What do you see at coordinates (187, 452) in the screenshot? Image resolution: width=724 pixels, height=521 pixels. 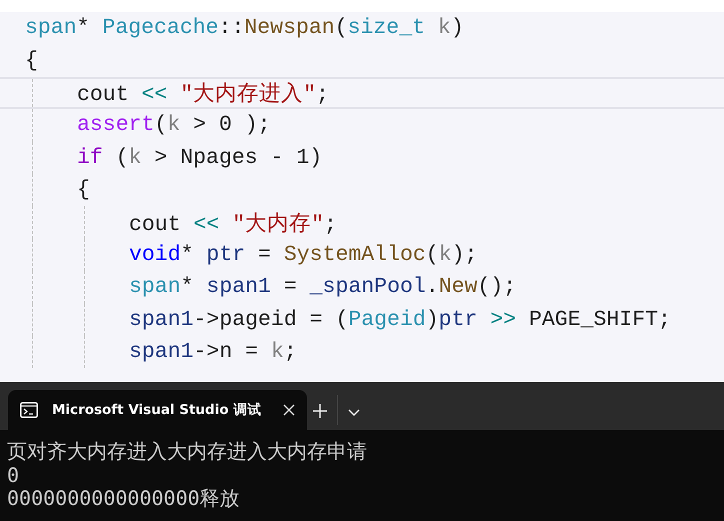 I see `console-output-line: 页对齐大内存进入大内存进入大内存申请` at bounding box center [187, 452].